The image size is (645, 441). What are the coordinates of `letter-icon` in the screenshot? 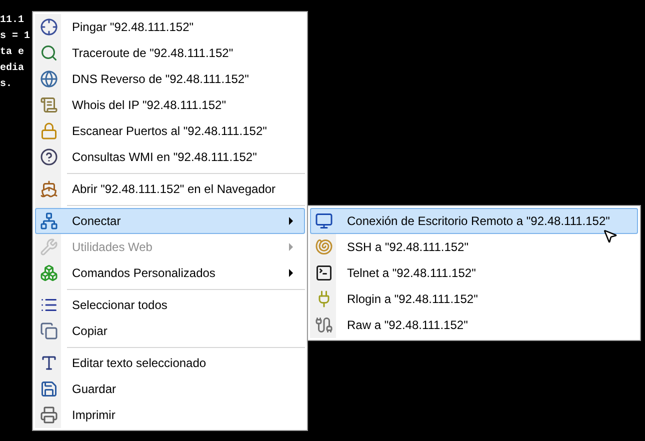 It's located at (49, 363).